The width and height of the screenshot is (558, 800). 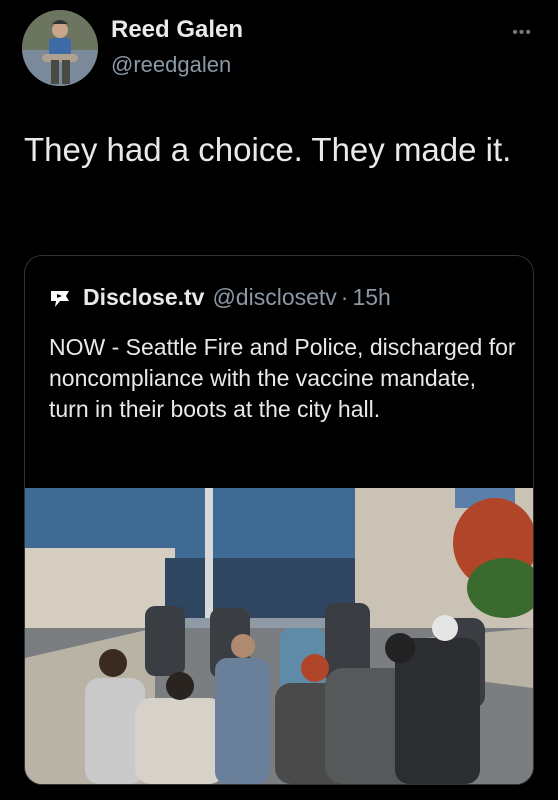 I want to click on disclose-logo-icon, so click(x=60, y=298).